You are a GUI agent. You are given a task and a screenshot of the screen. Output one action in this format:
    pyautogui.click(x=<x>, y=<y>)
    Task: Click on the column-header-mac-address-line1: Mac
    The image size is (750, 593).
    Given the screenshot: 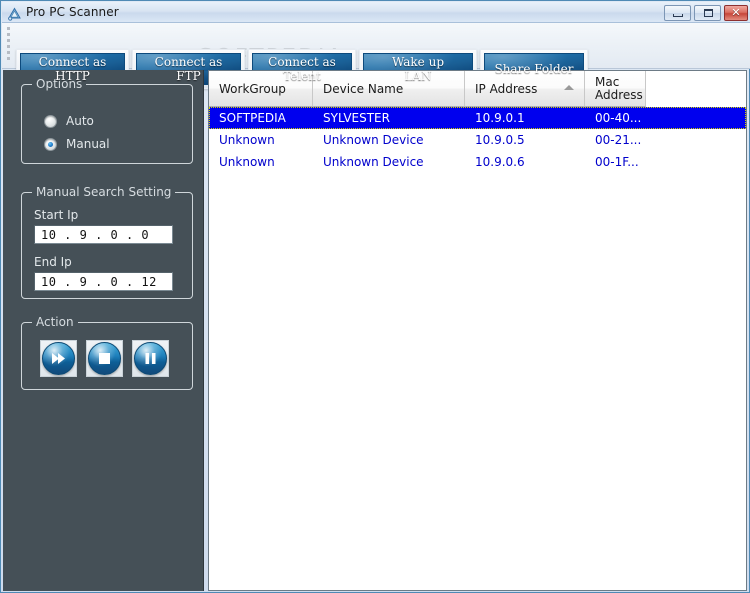 What is the action you would take?
    pyautogui.click(x=607, y=81)
    